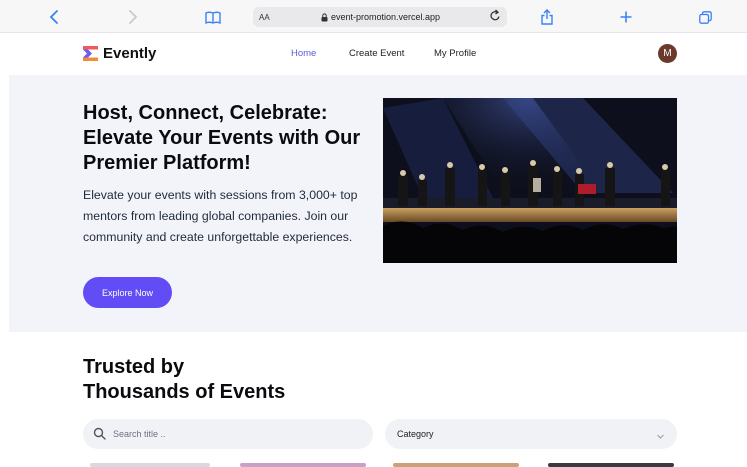 The image size is (747, 467). I want to click on bookmarks-icon, so click(213, 17).